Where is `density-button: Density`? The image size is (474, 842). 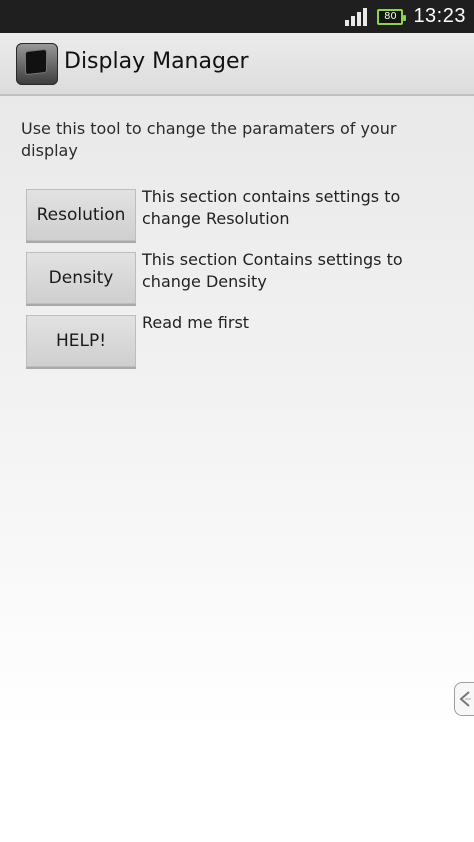
density-button: Density is located at coordinates (81, 278).